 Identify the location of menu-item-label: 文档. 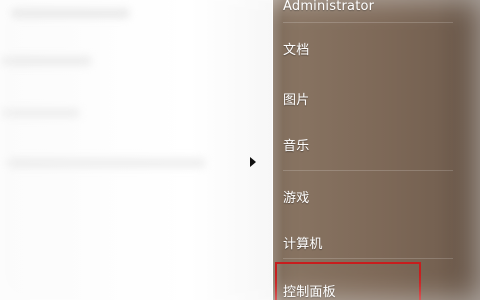
(296, 50).